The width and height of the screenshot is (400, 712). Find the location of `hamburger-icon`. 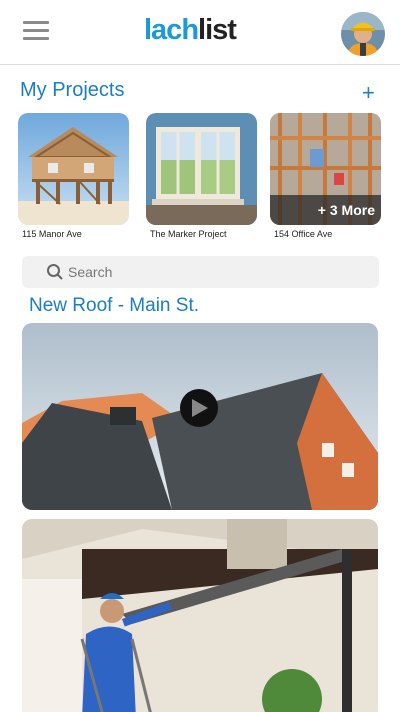

hamburger-icon is located at coordinates (36, 31).